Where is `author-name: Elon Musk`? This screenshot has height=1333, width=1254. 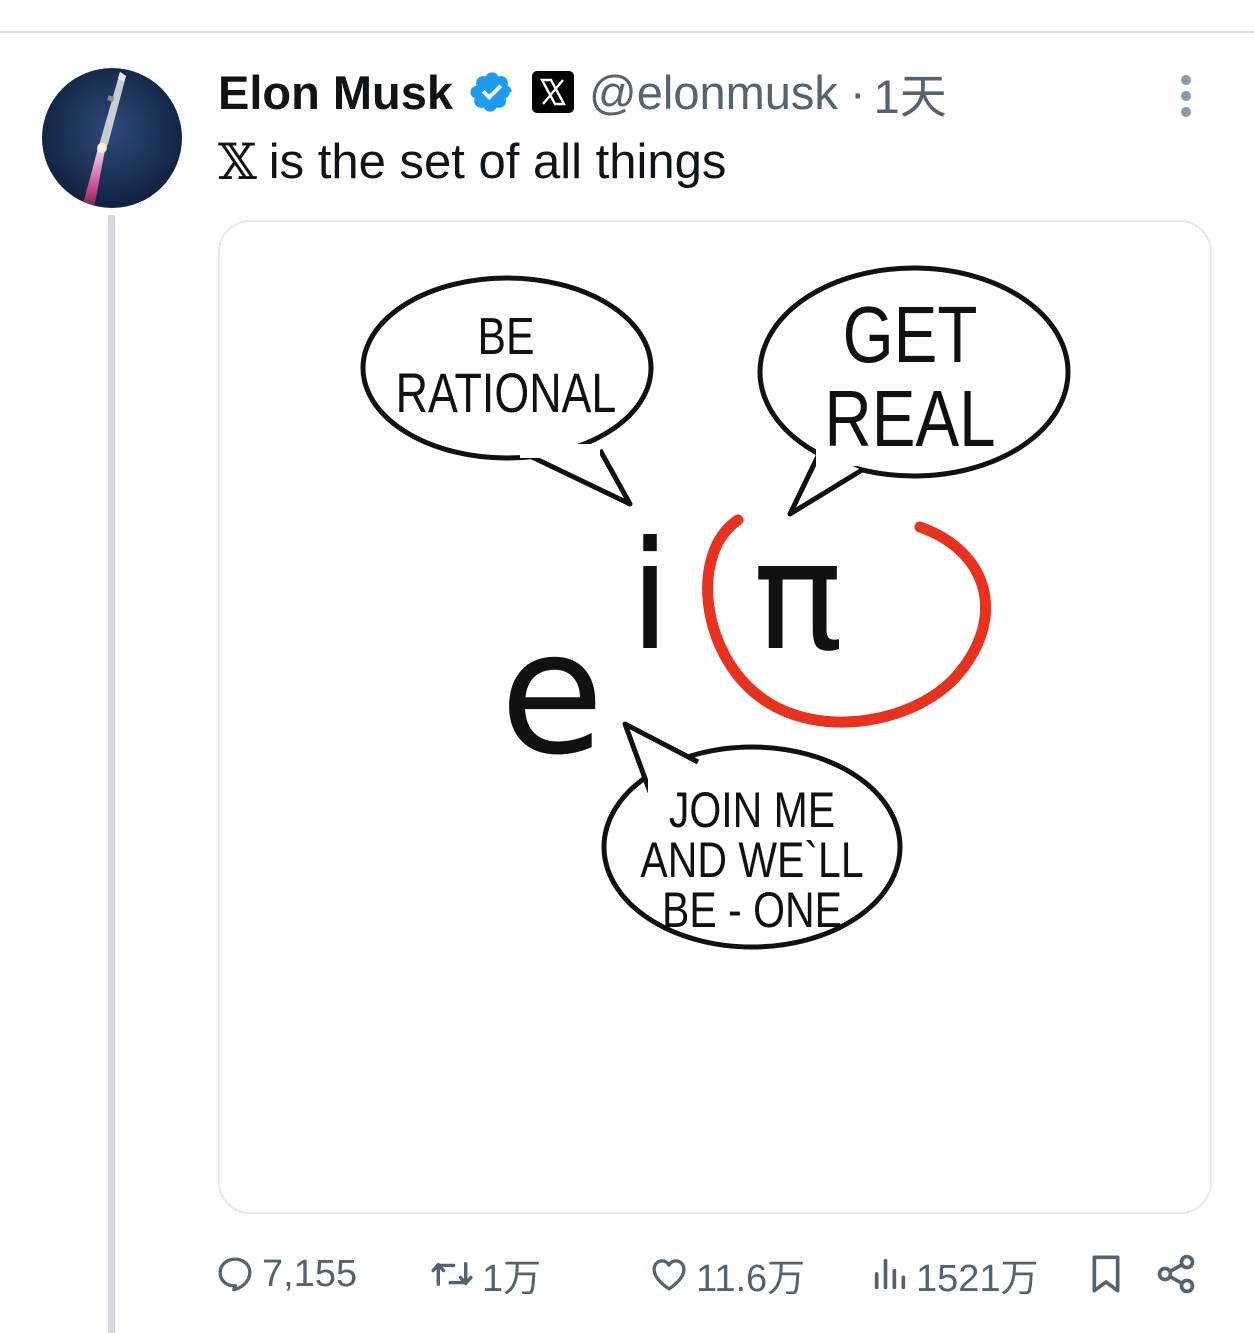
author-name: Elon Musk is located at coordinates (335, 92).